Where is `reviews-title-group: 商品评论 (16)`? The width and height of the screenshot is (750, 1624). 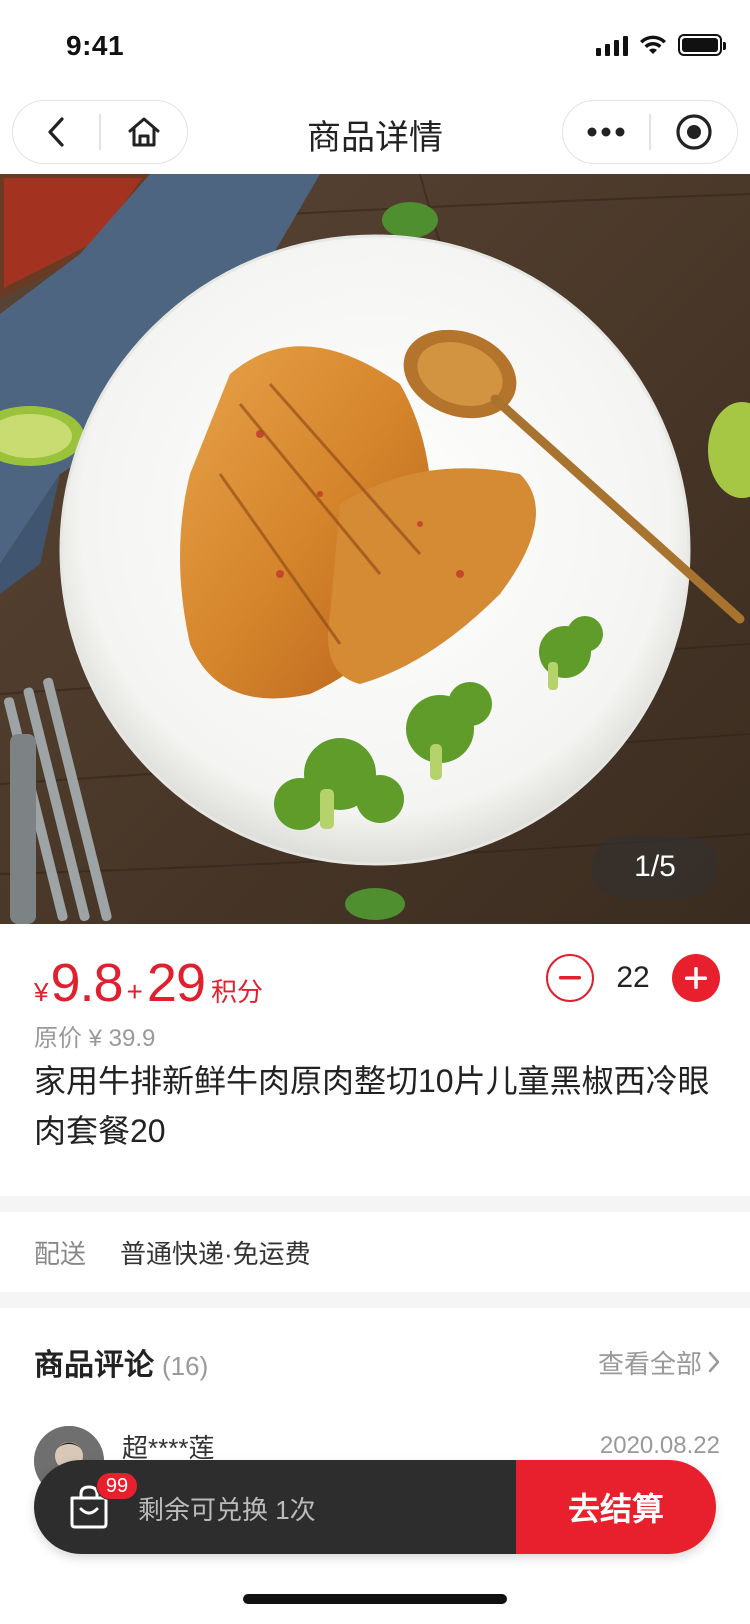 reviews-title-group: 商品评论 (16) is located at coordinates (121, 1362).